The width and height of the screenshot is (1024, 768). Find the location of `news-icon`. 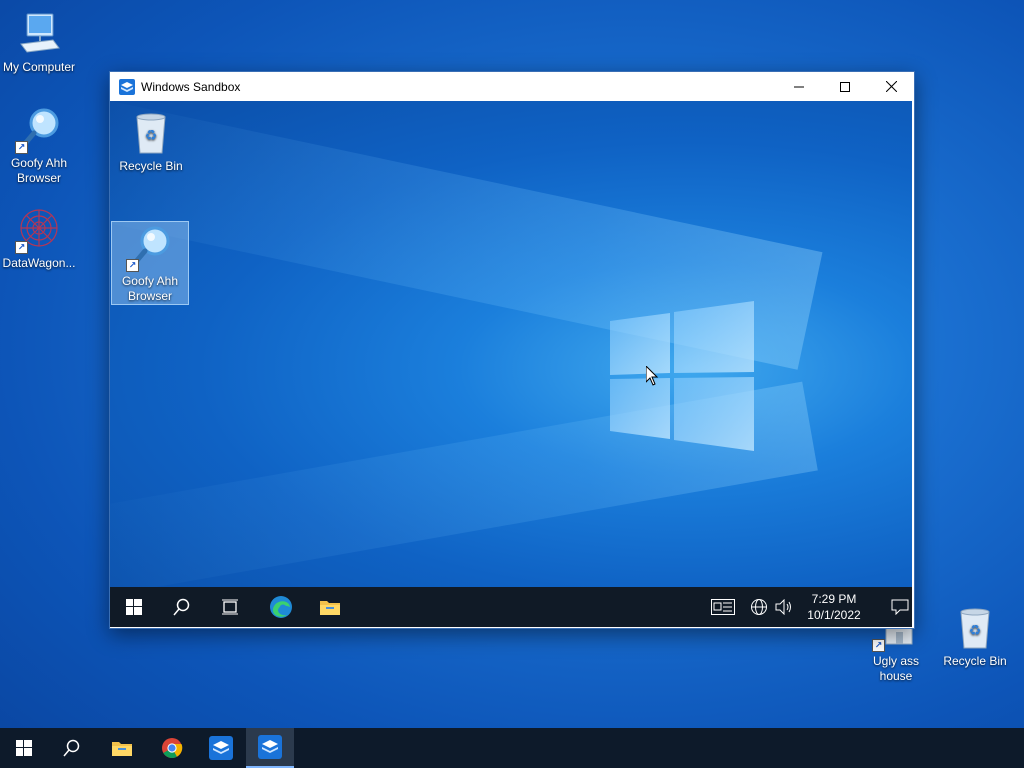

news-icon is located at coordinates (723, 607).